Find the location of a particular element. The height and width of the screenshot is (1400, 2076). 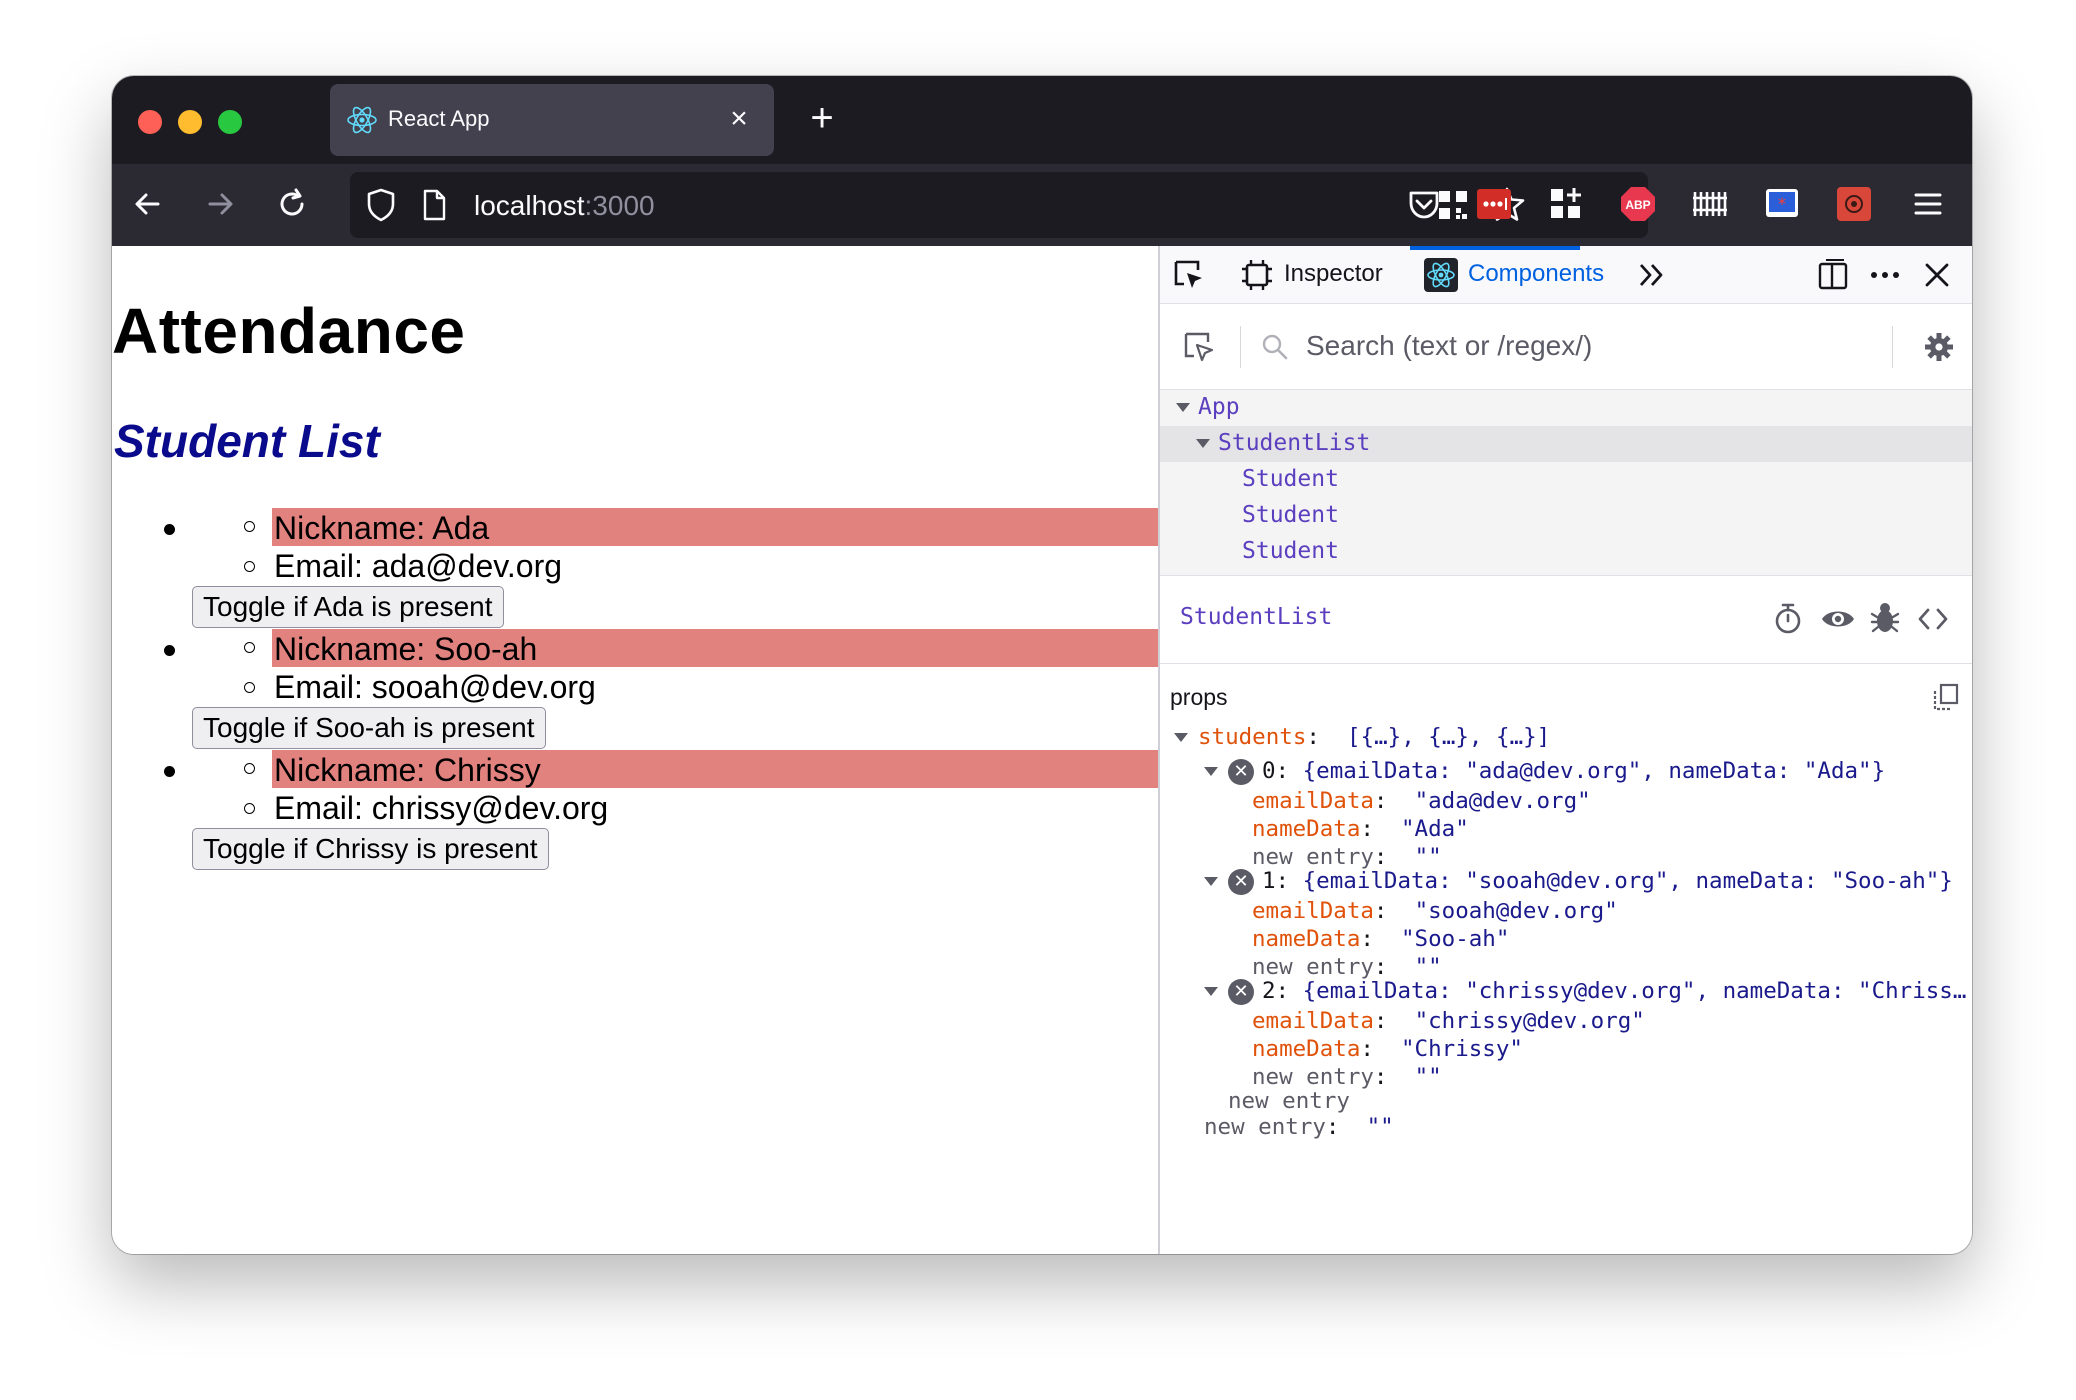

nav-toolbar: localhost:3000 ABP * is located at coordinates (1042, 205).